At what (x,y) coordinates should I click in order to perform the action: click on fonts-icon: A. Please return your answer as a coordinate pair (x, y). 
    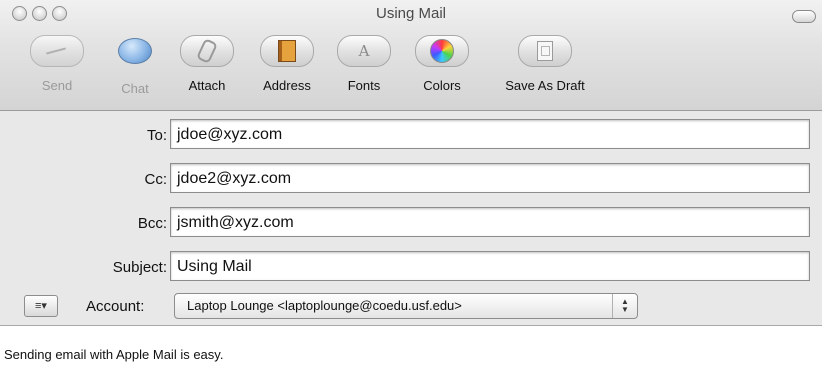
    Looking at the image, I should click on (364, 51).